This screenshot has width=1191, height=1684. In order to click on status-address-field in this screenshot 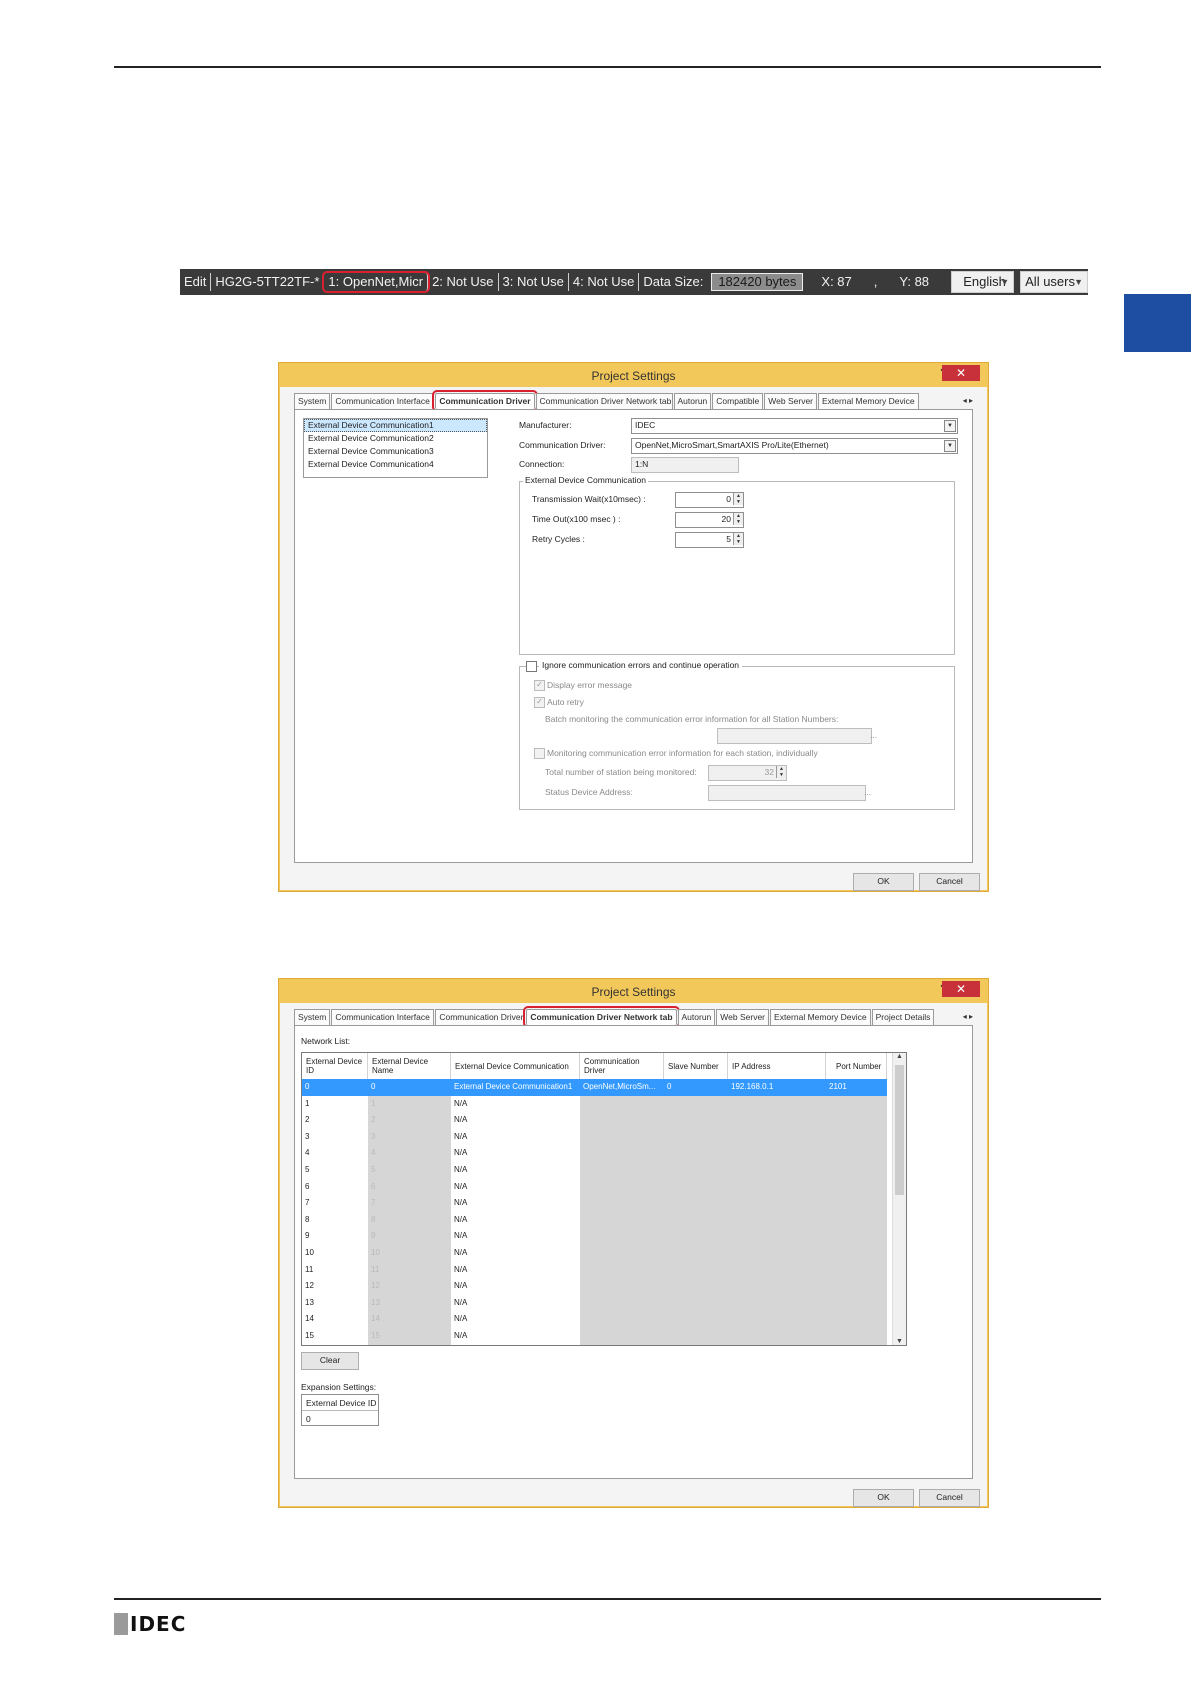, I will do `click(787, 793)`.